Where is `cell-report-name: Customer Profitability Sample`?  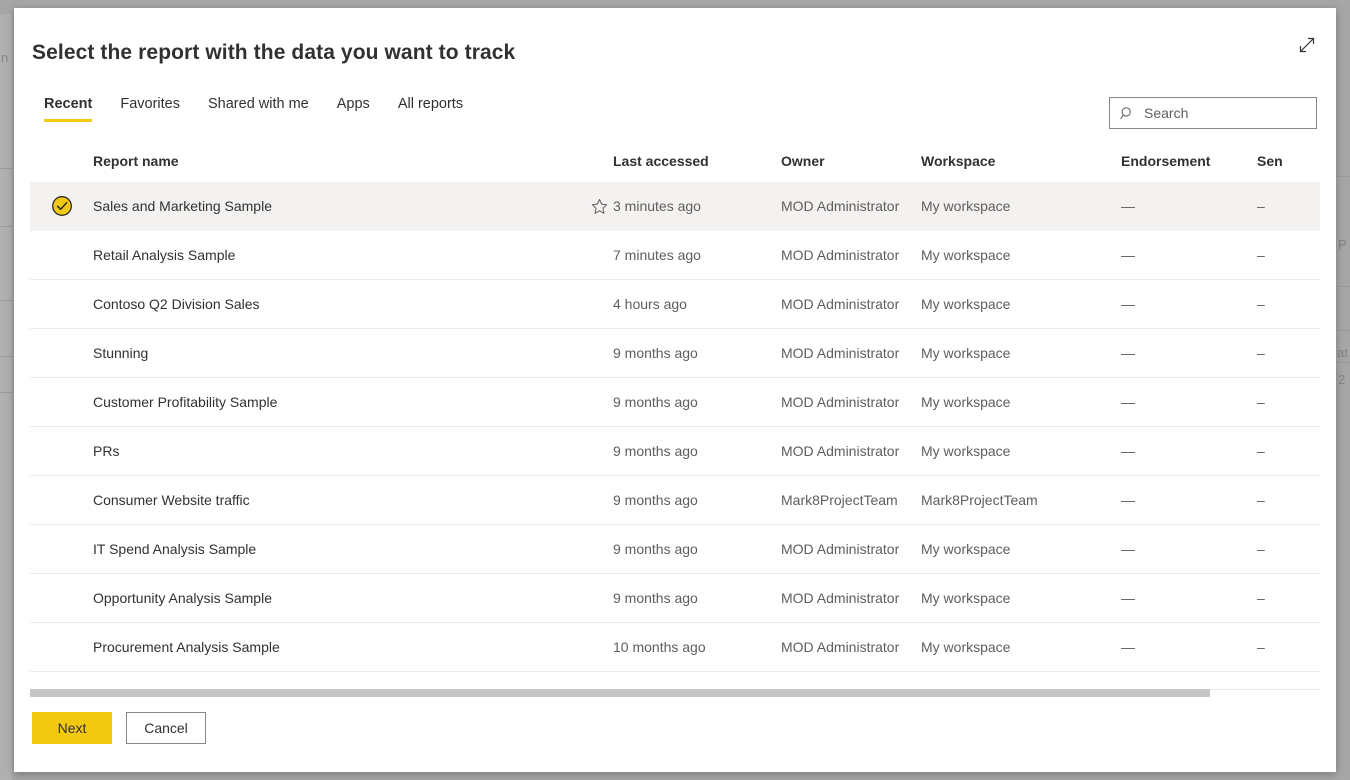
cell-report-name: Customer Profitability Sample is located at coordinates (185, 402).